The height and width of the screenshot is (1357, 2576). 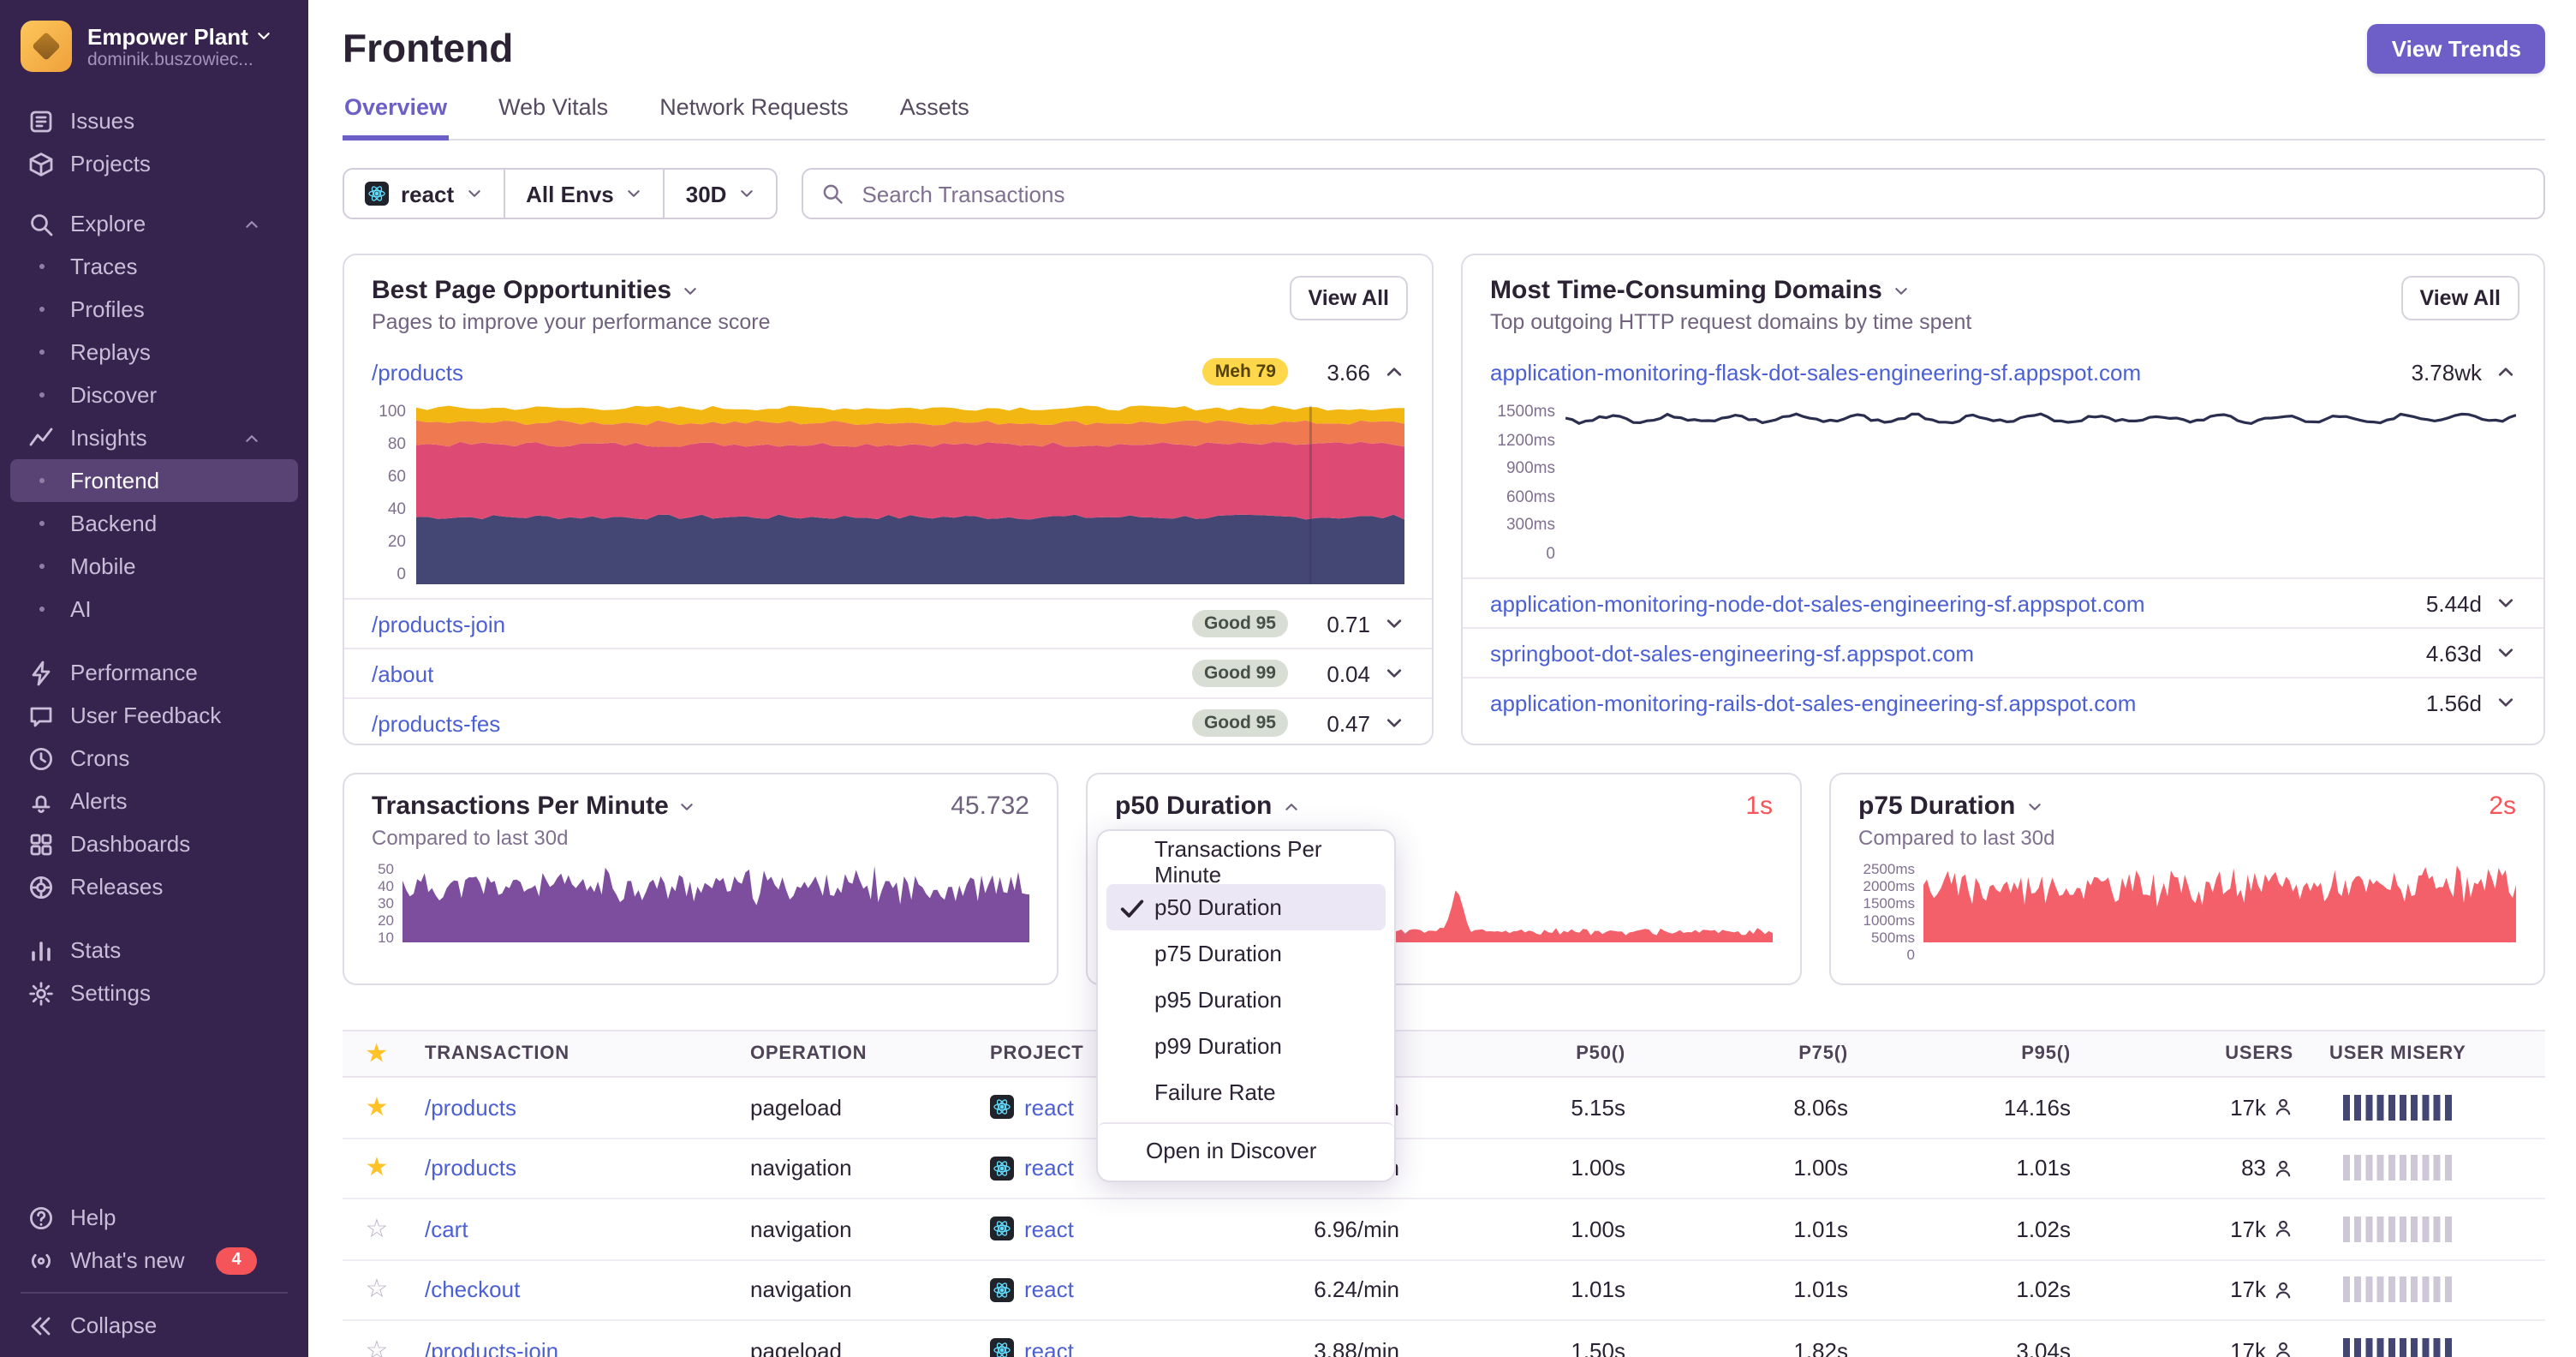 I want to click on sidebar-item-projects: Projects, so click(x=154, y=164).